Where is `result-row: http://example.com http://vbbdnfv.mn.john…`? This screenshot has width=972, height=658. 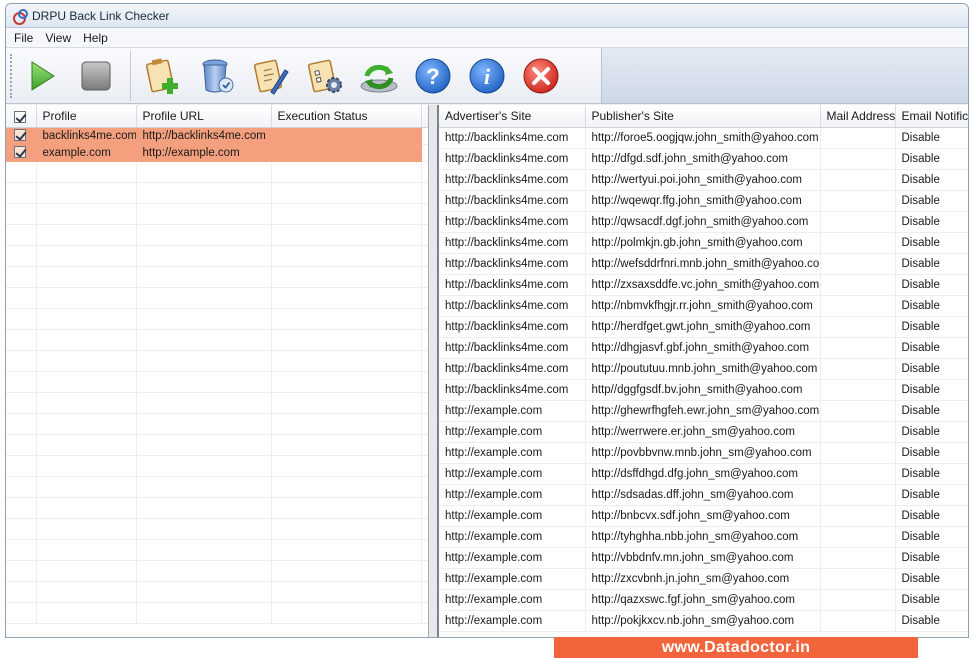
result-row: http://example.com http://vbbdnfv.mn.john… is located at coordinates (703, 558).